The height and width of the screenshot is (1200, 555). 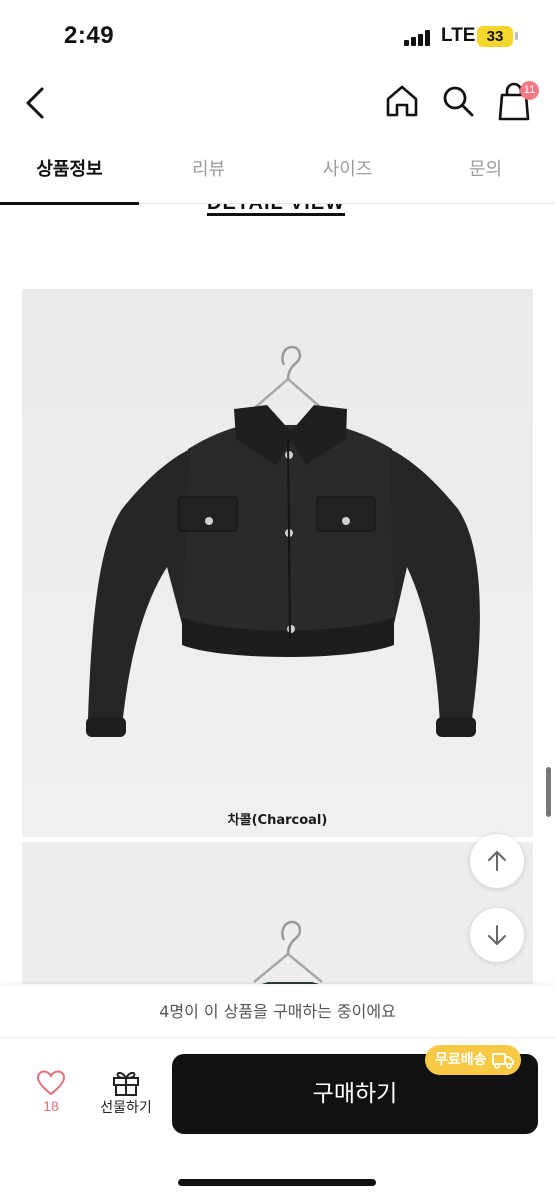 I want to click on gift-label: 선물하기, so click(x=126, y=1108).